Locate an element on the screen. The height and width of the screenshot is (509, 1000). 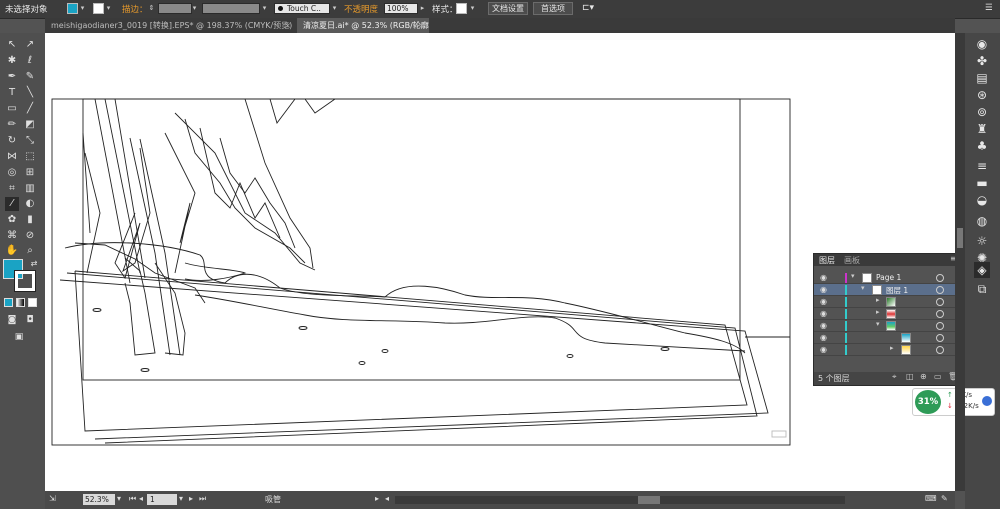
stroke-panel-icon: ≡ is located at coordinates (982, 166).